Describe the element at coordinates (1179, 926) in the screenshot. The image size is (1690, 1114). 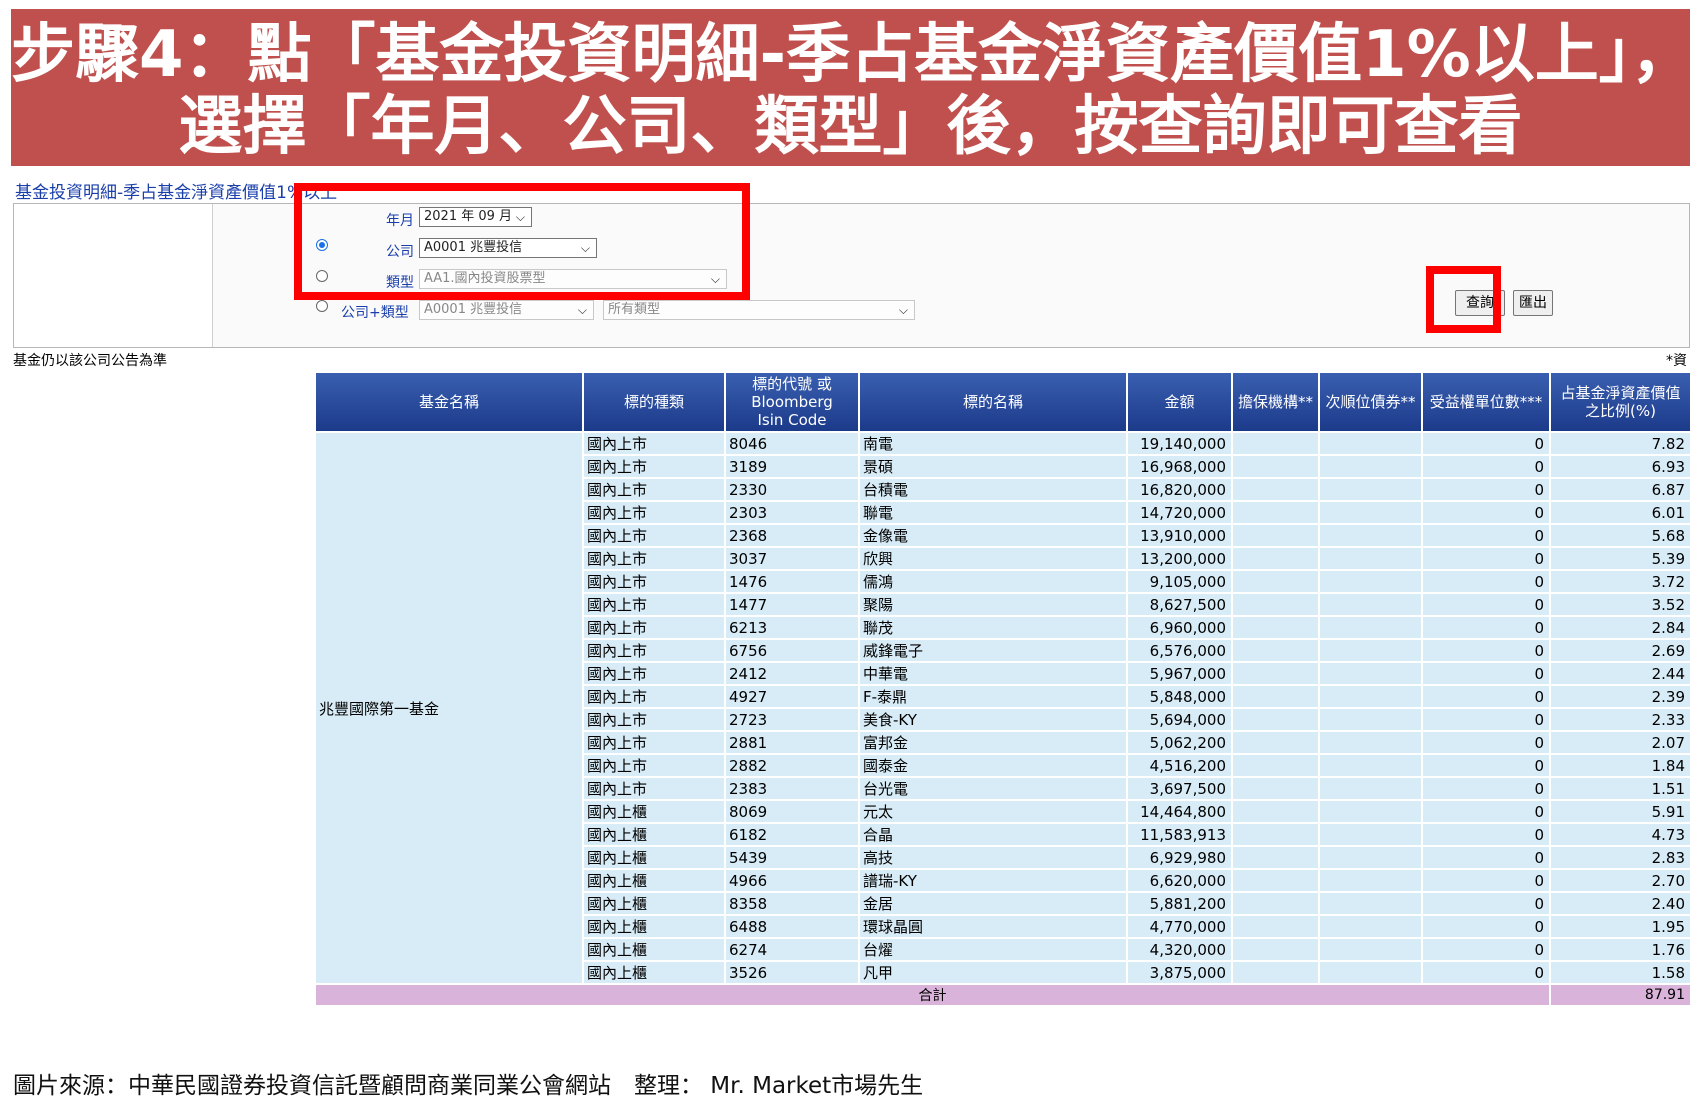
I see `table-cell: 4,770,000` at that location.